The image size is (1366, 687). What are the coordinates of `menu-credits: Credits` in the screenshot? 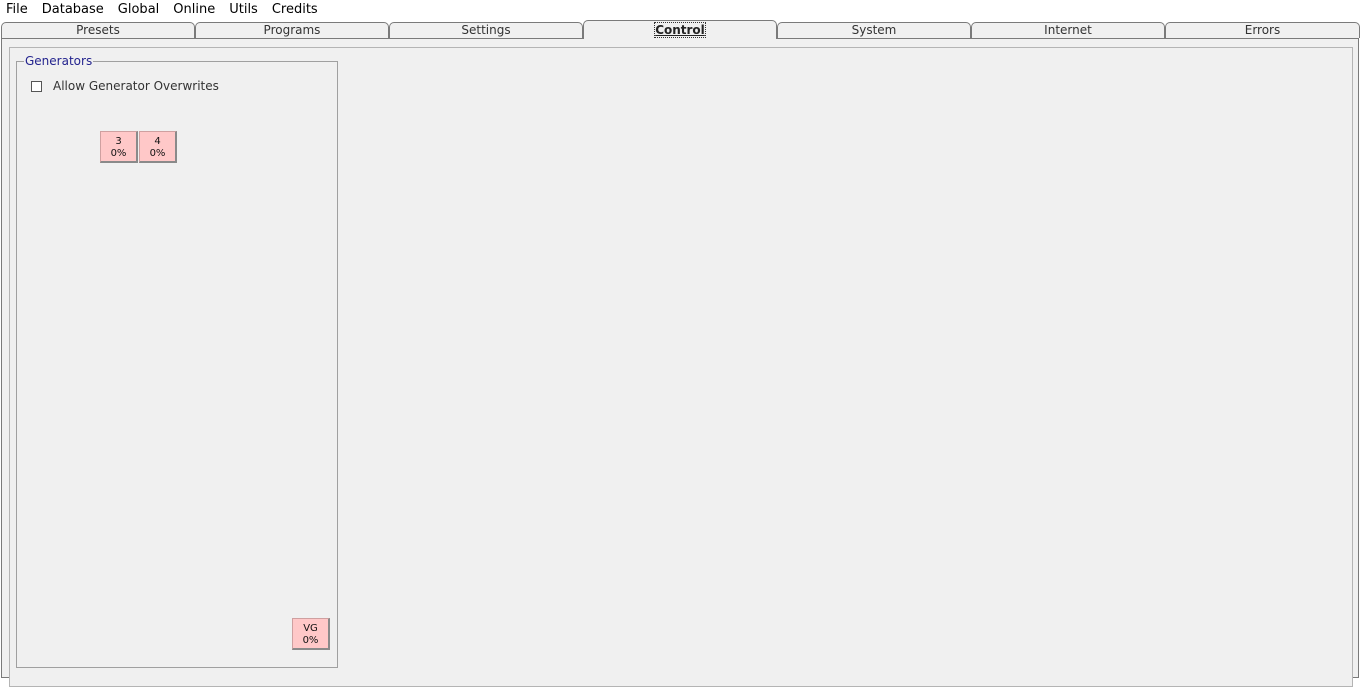 It's located at (295, 10).